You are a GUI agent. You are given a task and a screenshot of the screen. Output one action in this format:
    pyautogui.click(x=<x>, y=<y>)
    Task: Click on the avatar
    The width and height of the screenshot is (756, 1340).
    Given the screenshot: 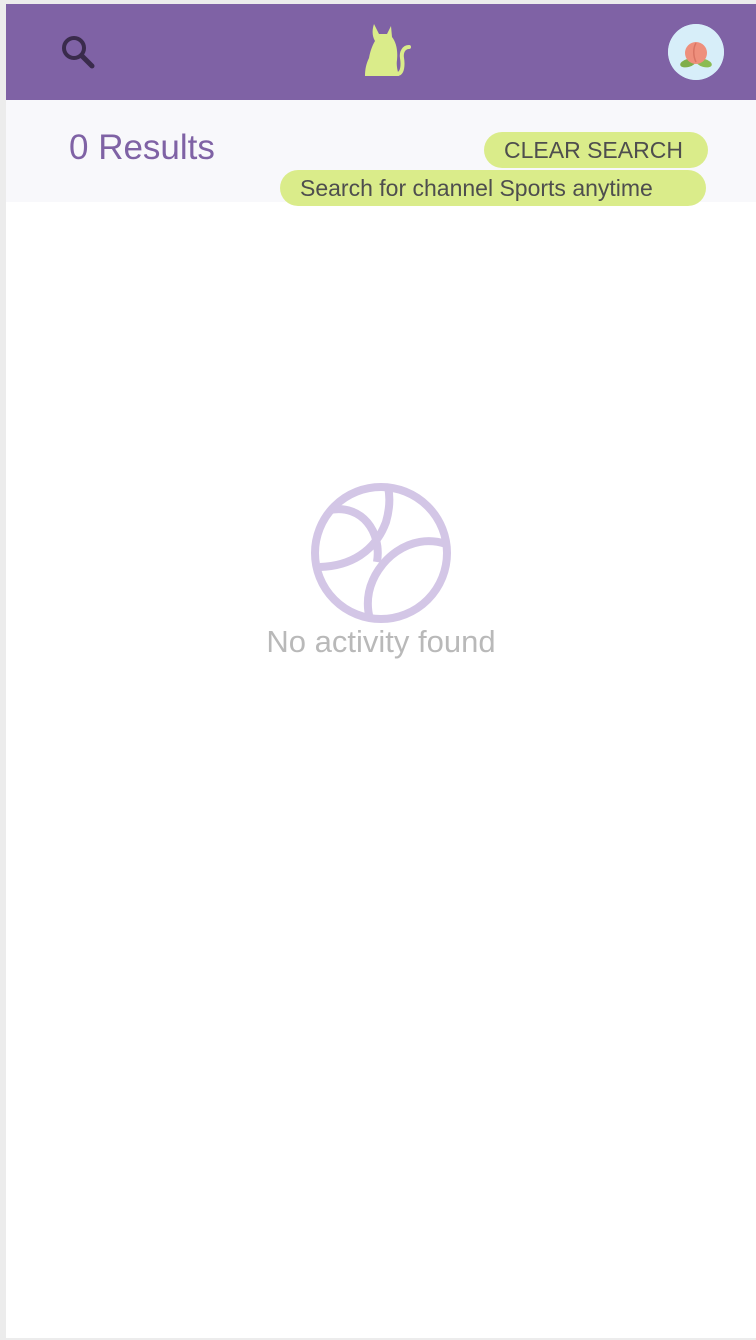 What is the action you would take?
    pyautogui.click(x=696, y=52)
    